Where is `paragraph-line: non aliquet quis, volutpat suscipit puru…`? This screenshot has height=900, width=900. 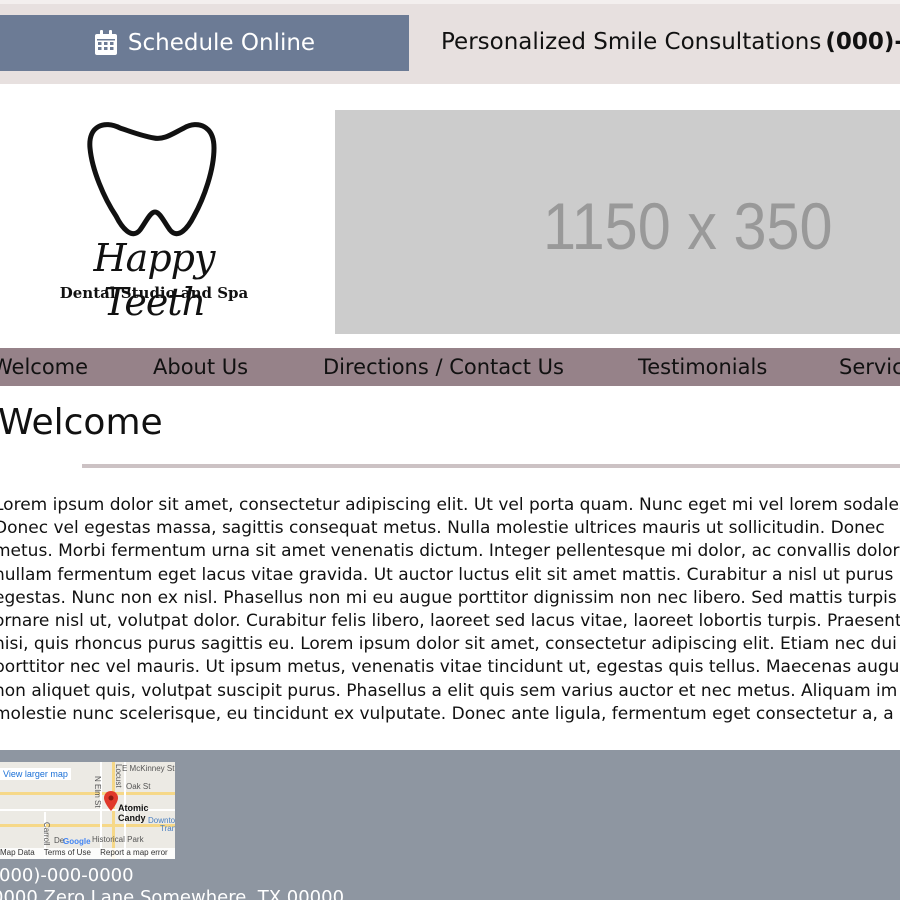 paragraph-line: non aliquet quis, volutpat suscipit puru… is located at coordinates (449, 690).